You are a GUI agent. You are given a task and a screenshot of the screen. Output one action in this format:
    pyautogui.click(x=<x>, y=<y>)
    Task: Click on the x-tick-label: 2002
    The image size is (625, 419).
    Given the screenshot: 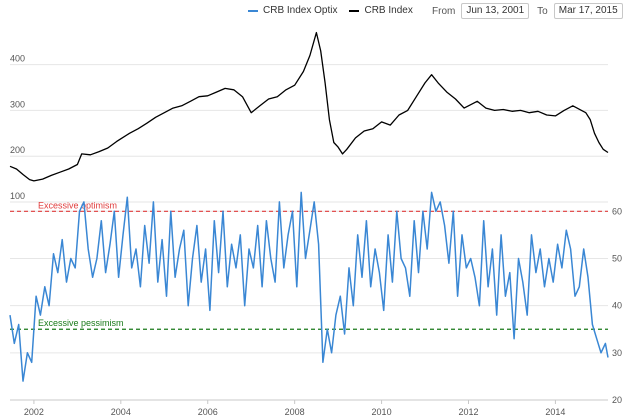 What is the action you would take?
    pyautogui.click(x=34, y=412)
    